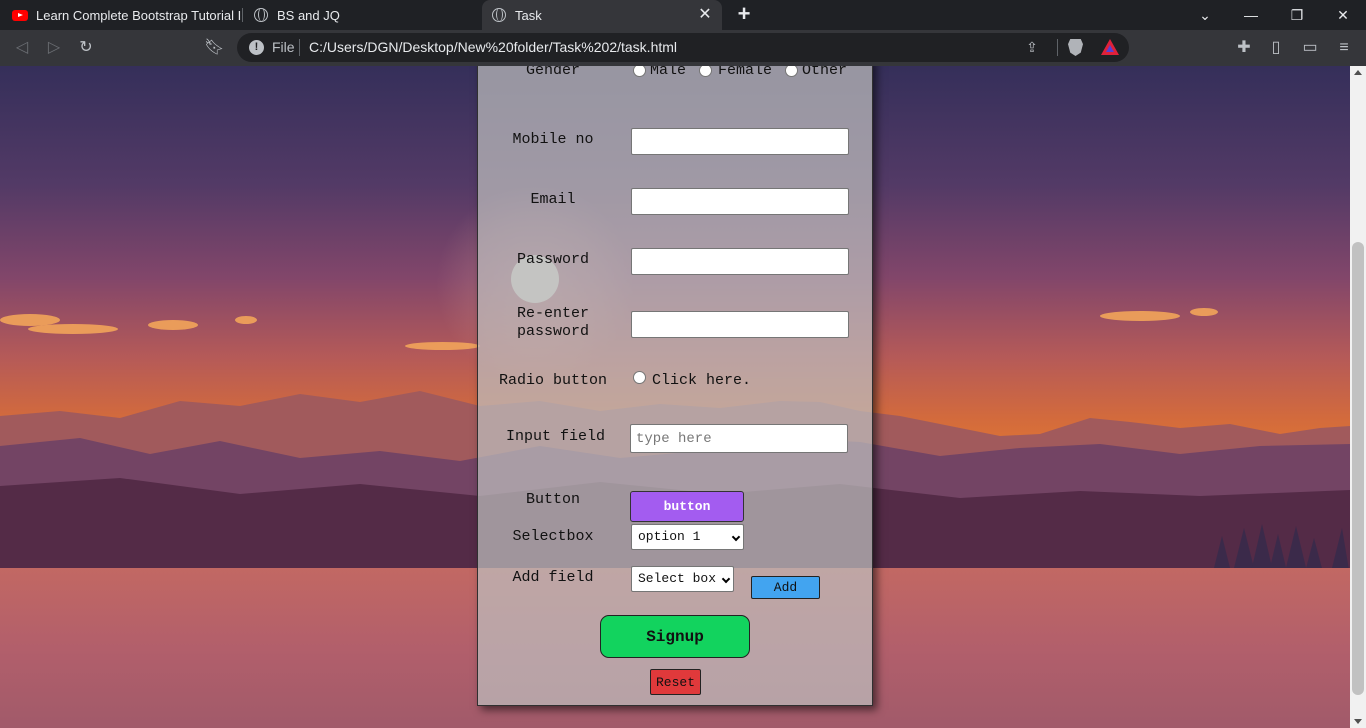  I want to click on tab-task: Task ✕, so click(602, 15).